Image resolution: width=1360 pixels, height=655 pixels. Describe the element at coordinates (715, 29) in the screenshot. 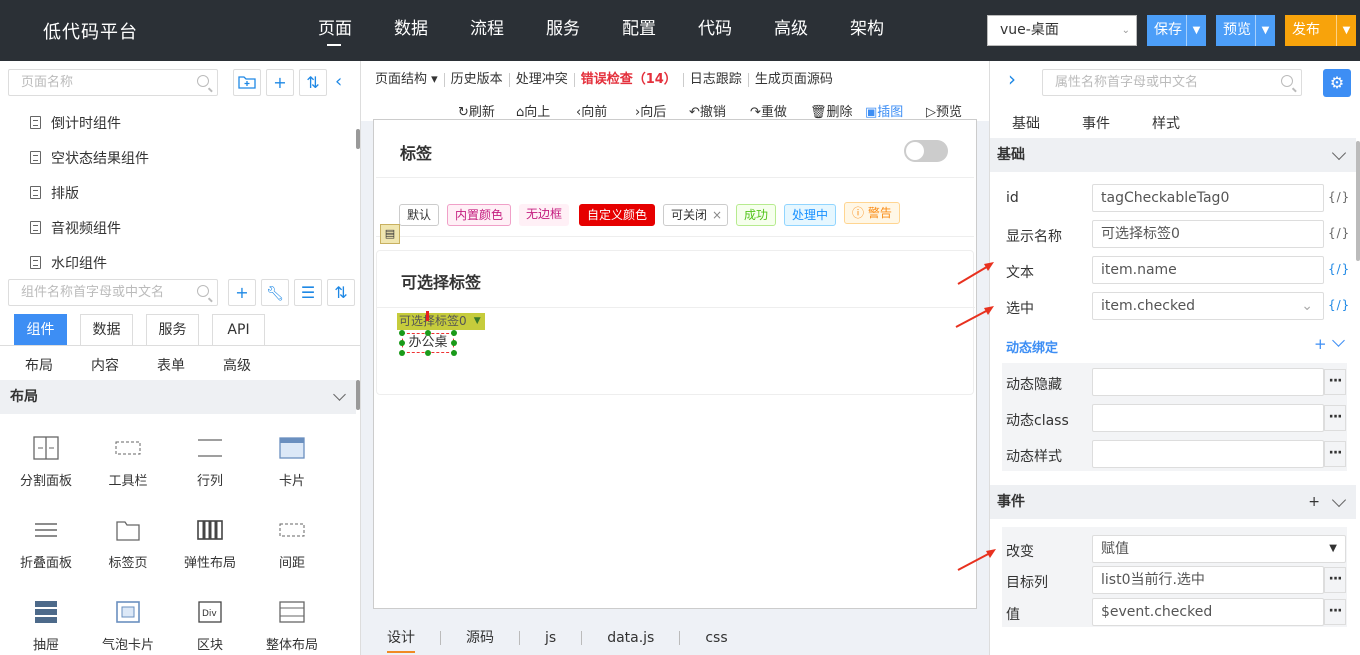

I see `nav-code: 代码` at that location.